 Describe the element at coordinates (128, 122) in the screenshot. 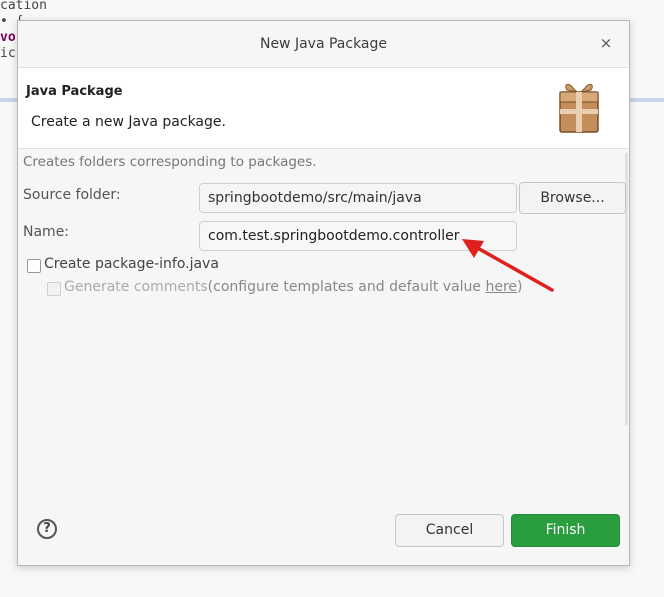

I see `banner-subtitle: Create a new Java package.` at that location.